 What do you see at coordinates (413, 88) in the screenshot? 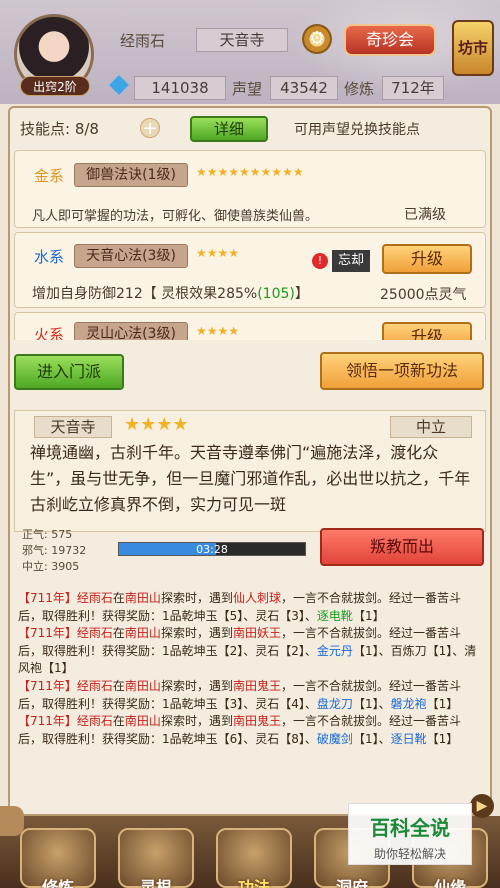
I see `cultivation-years: 712年` at bounding box center [413, 88].